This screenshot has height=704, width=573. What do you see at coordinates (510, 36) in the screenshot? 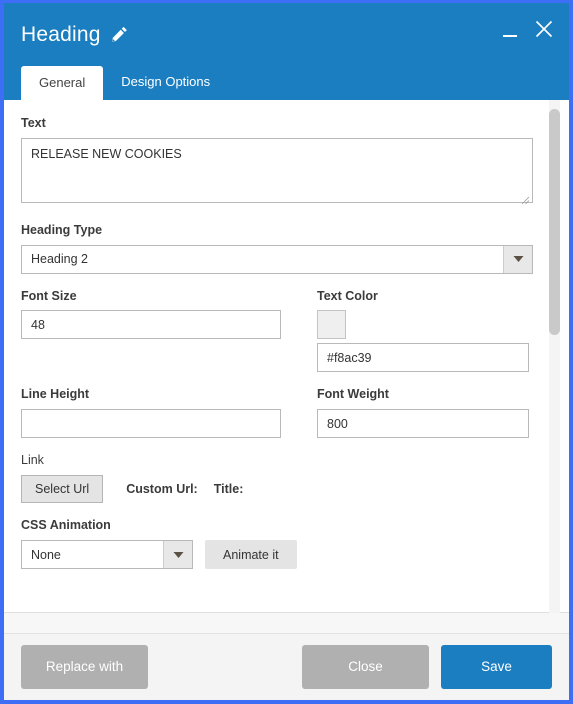
I see `minimize-icon` at bounding box center [510, 36].